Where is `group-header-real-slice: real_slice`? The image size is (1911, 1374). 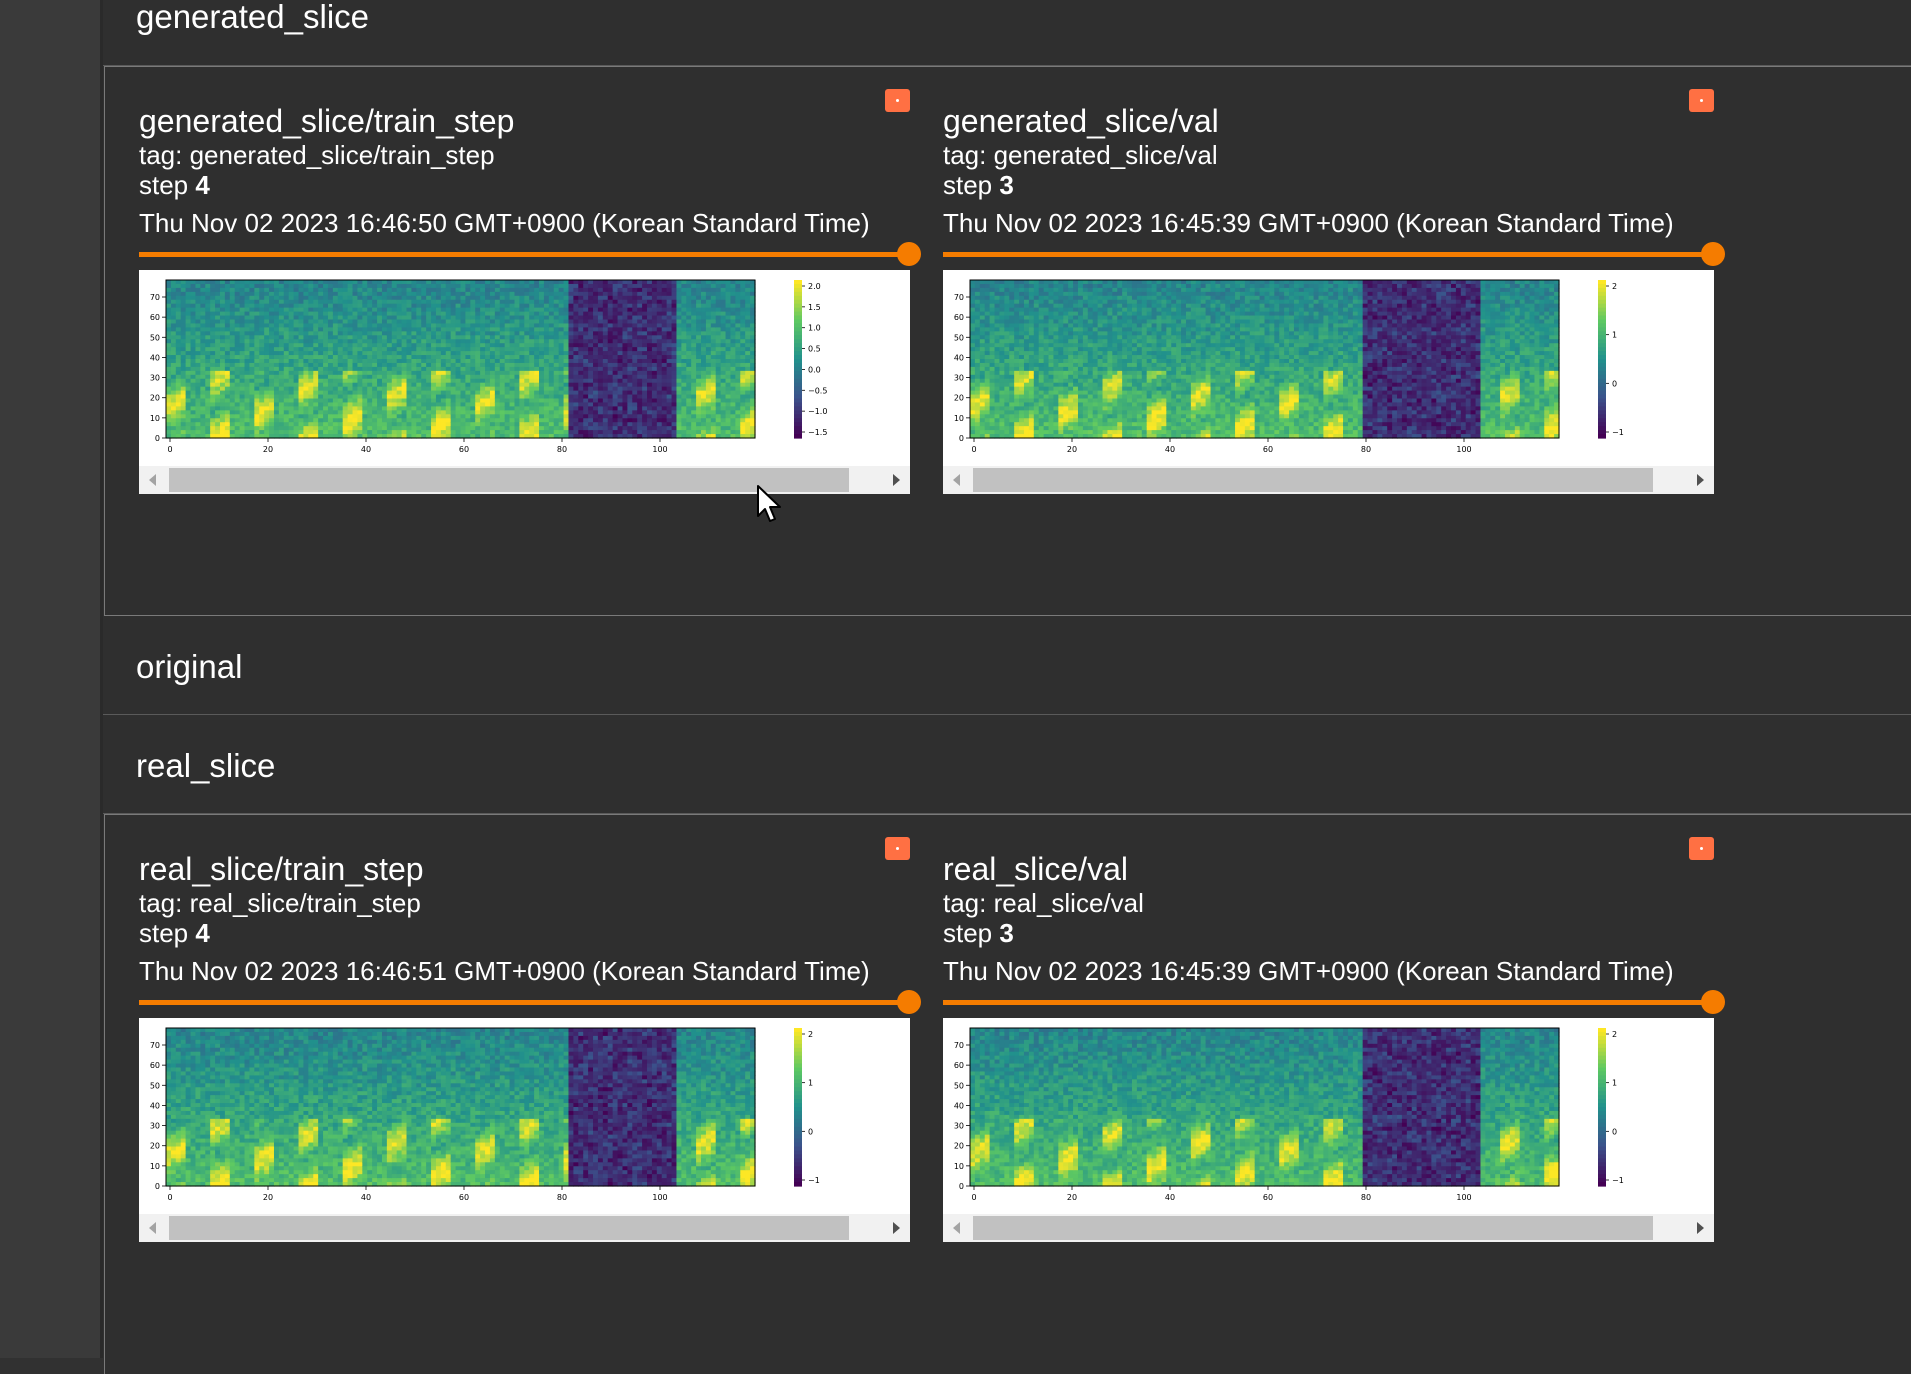
group-header-real-slice: real_slice is located at coordinates (1007, 764).